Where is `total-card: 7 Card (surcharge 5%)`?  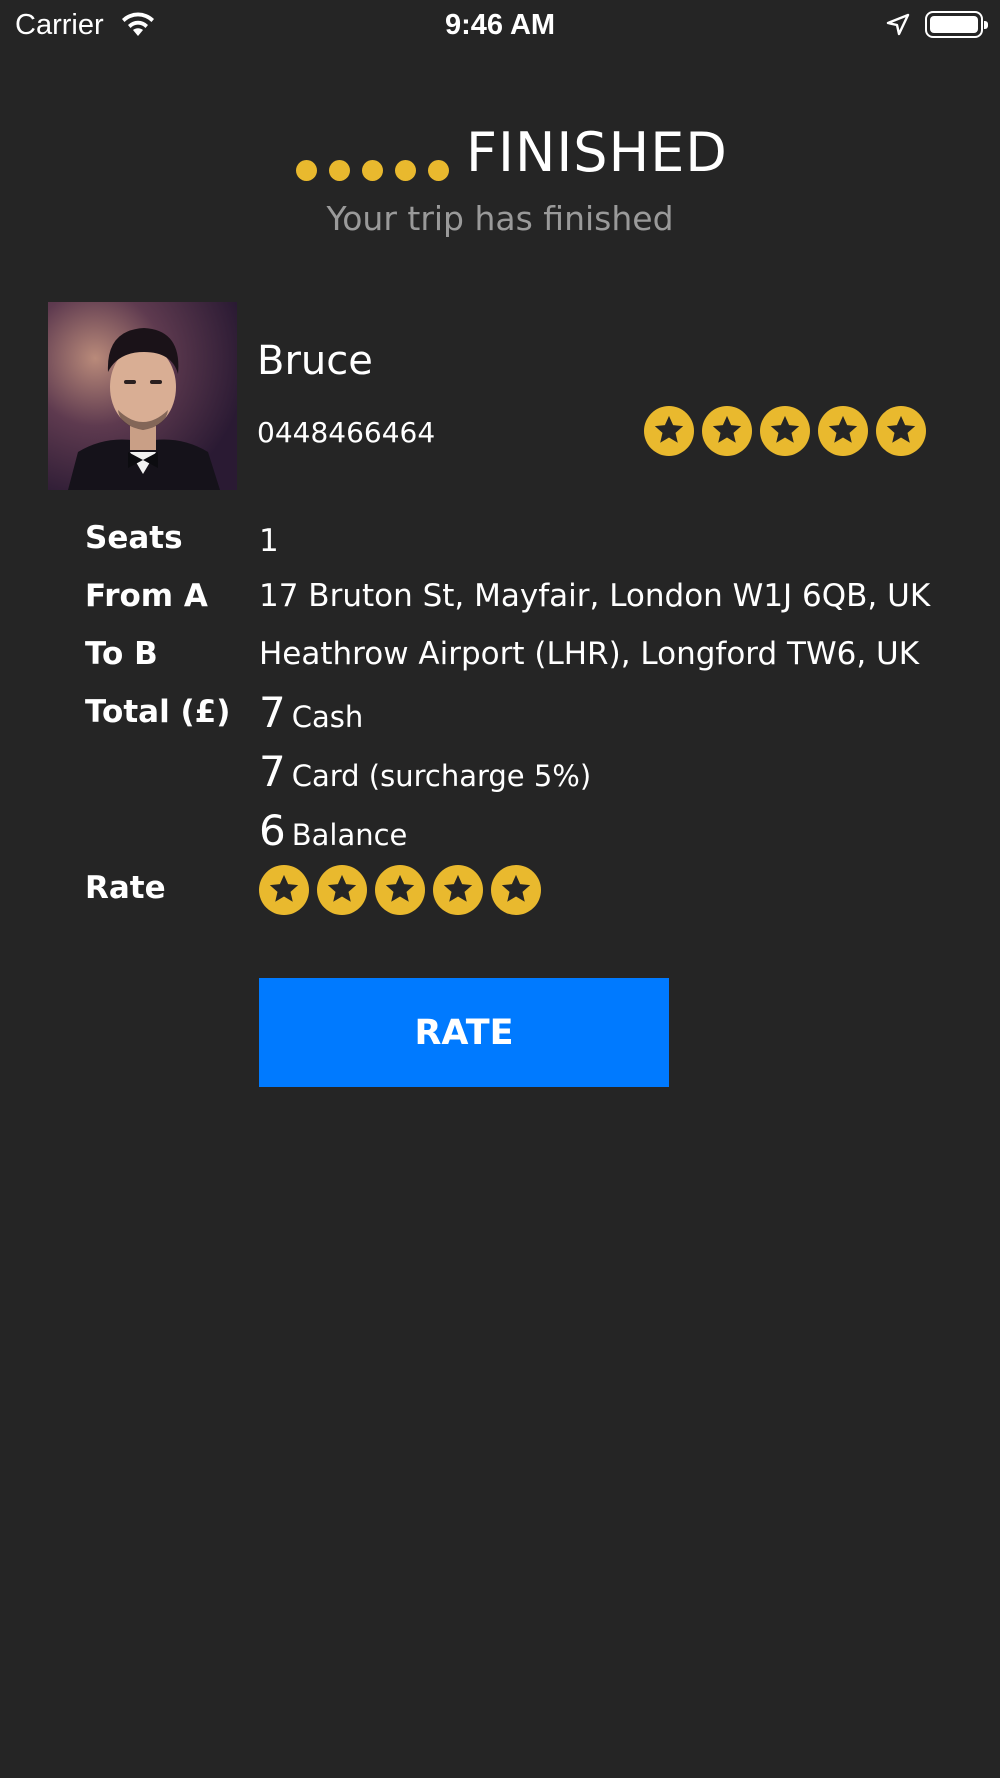
total-card: 7 Card (surcharge 5%) is located at coordinates (425, 771).